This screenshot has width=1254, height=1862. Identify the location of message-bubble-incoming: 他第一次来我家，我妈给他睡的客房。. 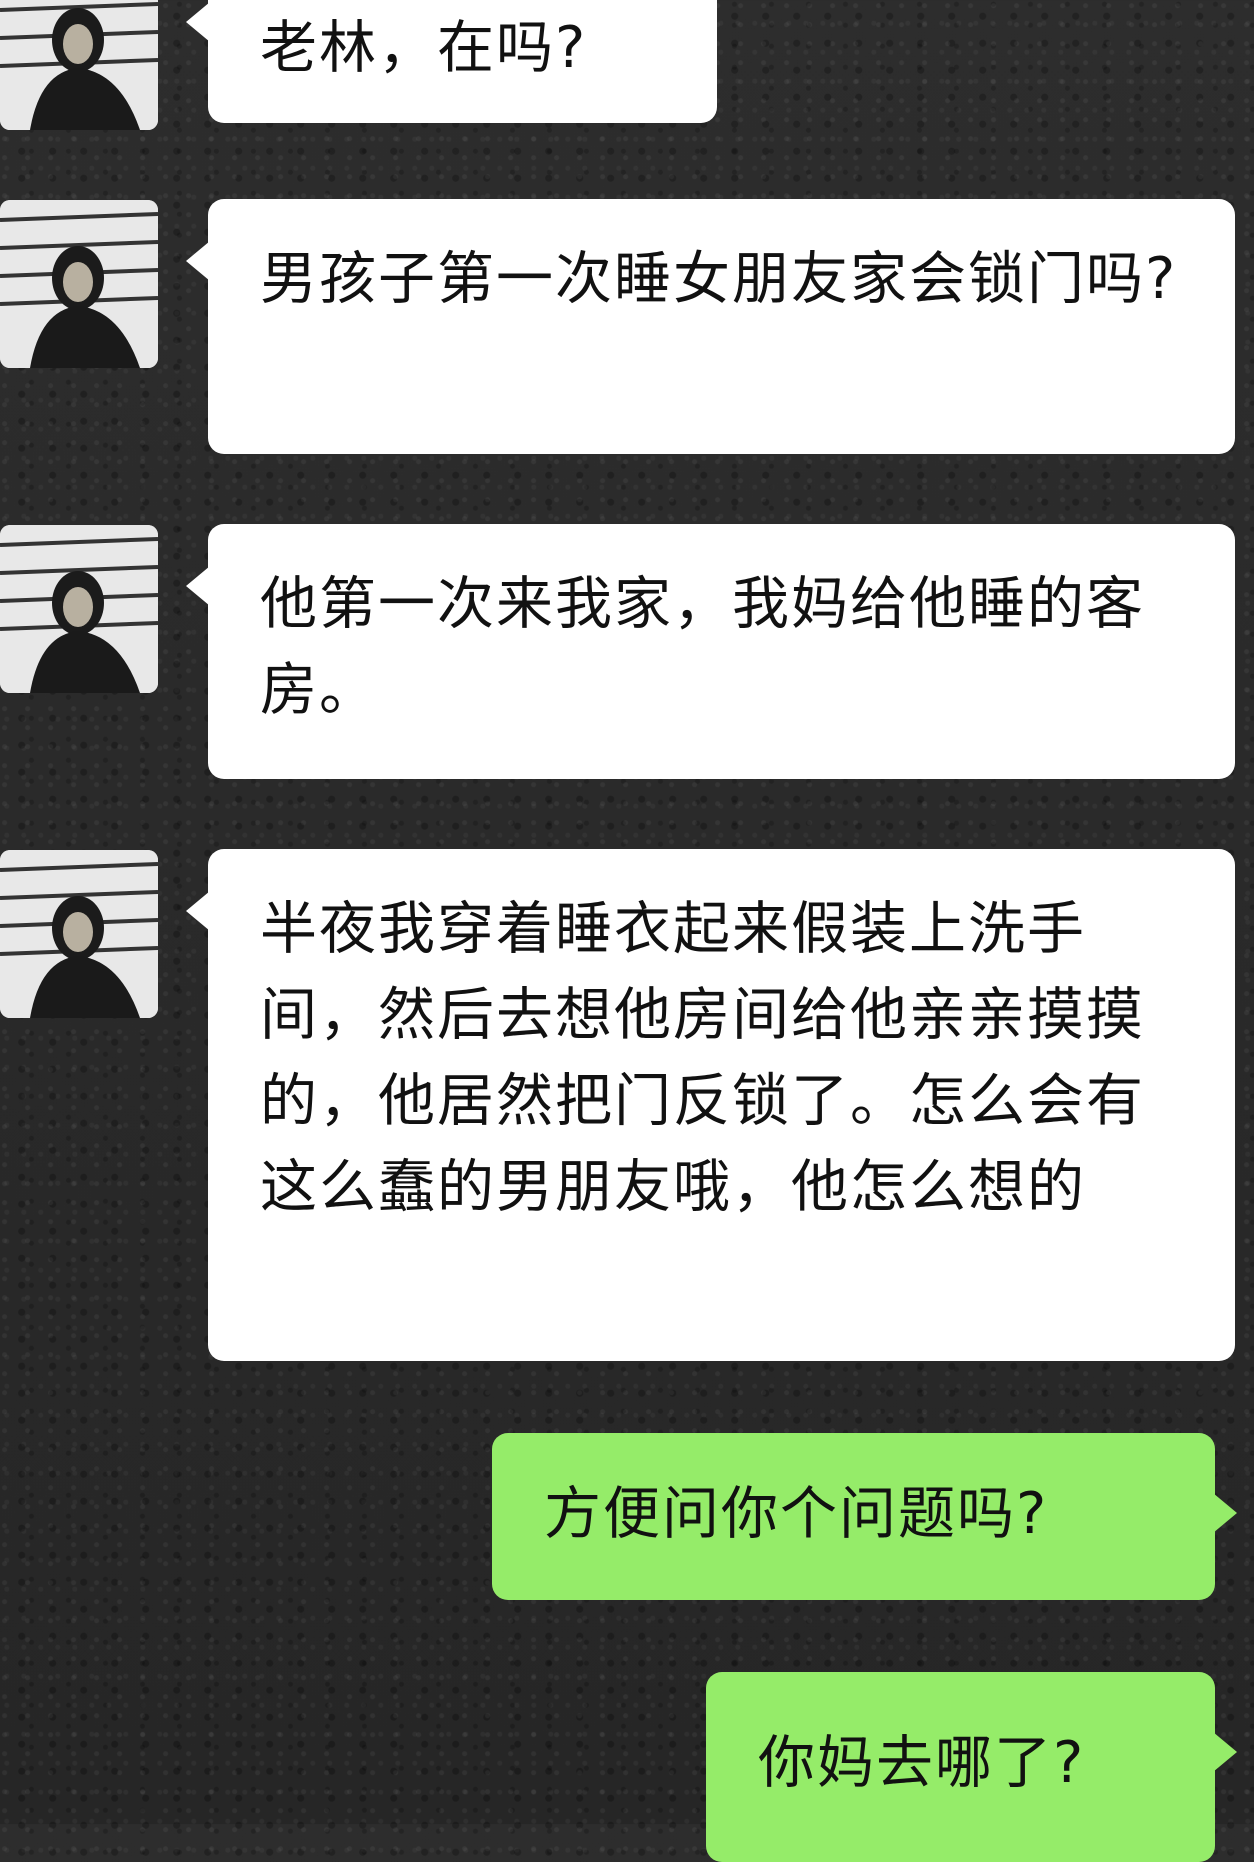
(710, 651).